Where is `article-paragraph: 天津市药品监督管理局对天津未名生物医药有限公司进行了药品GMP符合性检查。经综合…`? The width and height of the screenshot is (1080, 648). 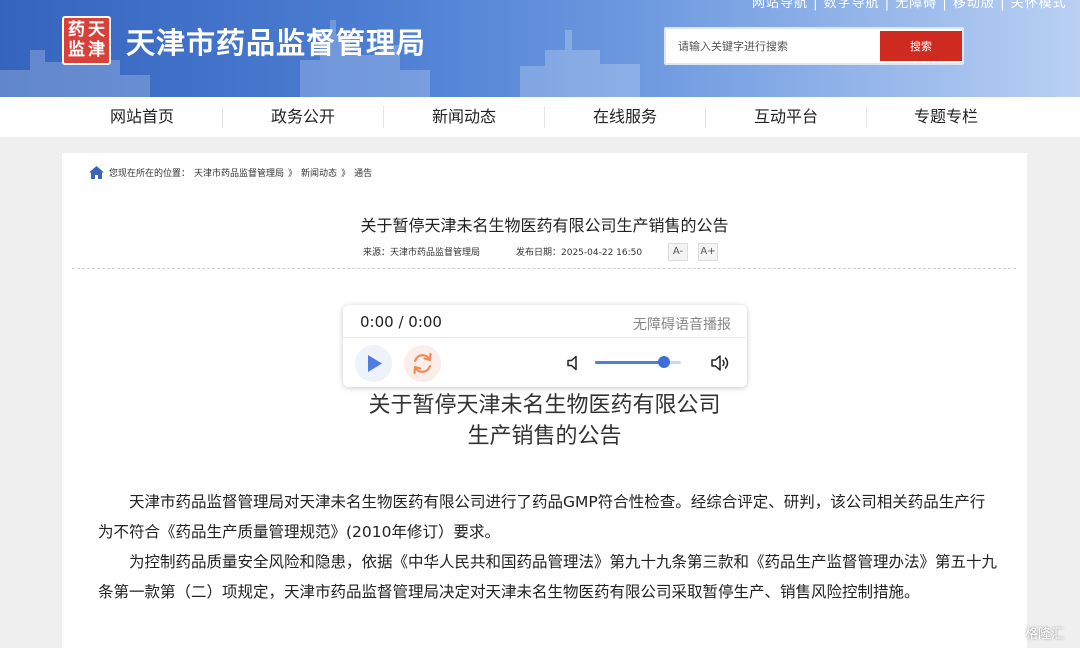 article-paragraph: 天津市药品监督管理局对天津未名生物医药有限公司进行了药品GMP符合性检查。经综合… is located at coordinates (542, 517).